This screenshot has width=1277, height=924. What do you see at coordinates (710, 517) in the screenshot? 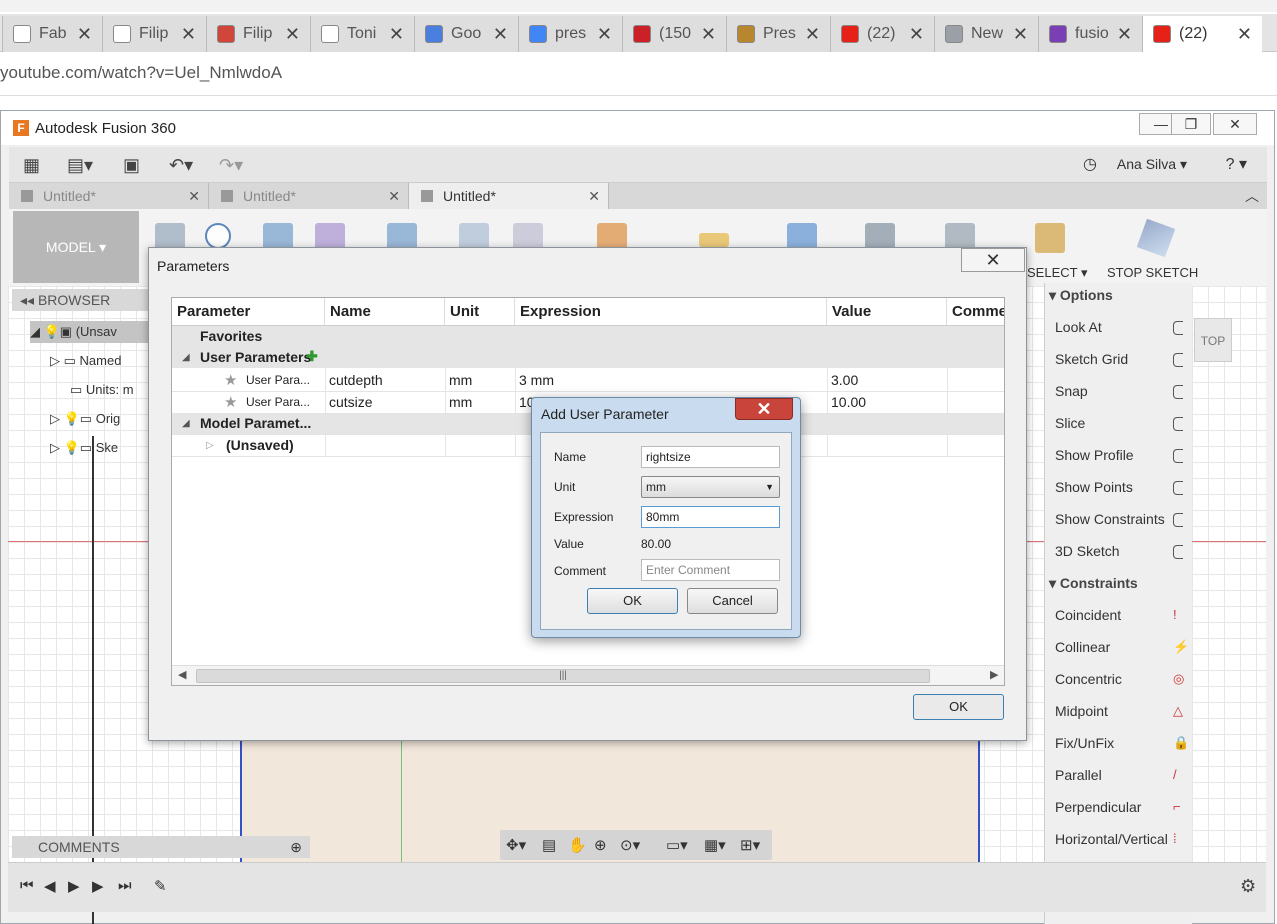
I see `expression-field: 80mm` at bounding box center [710, 517].